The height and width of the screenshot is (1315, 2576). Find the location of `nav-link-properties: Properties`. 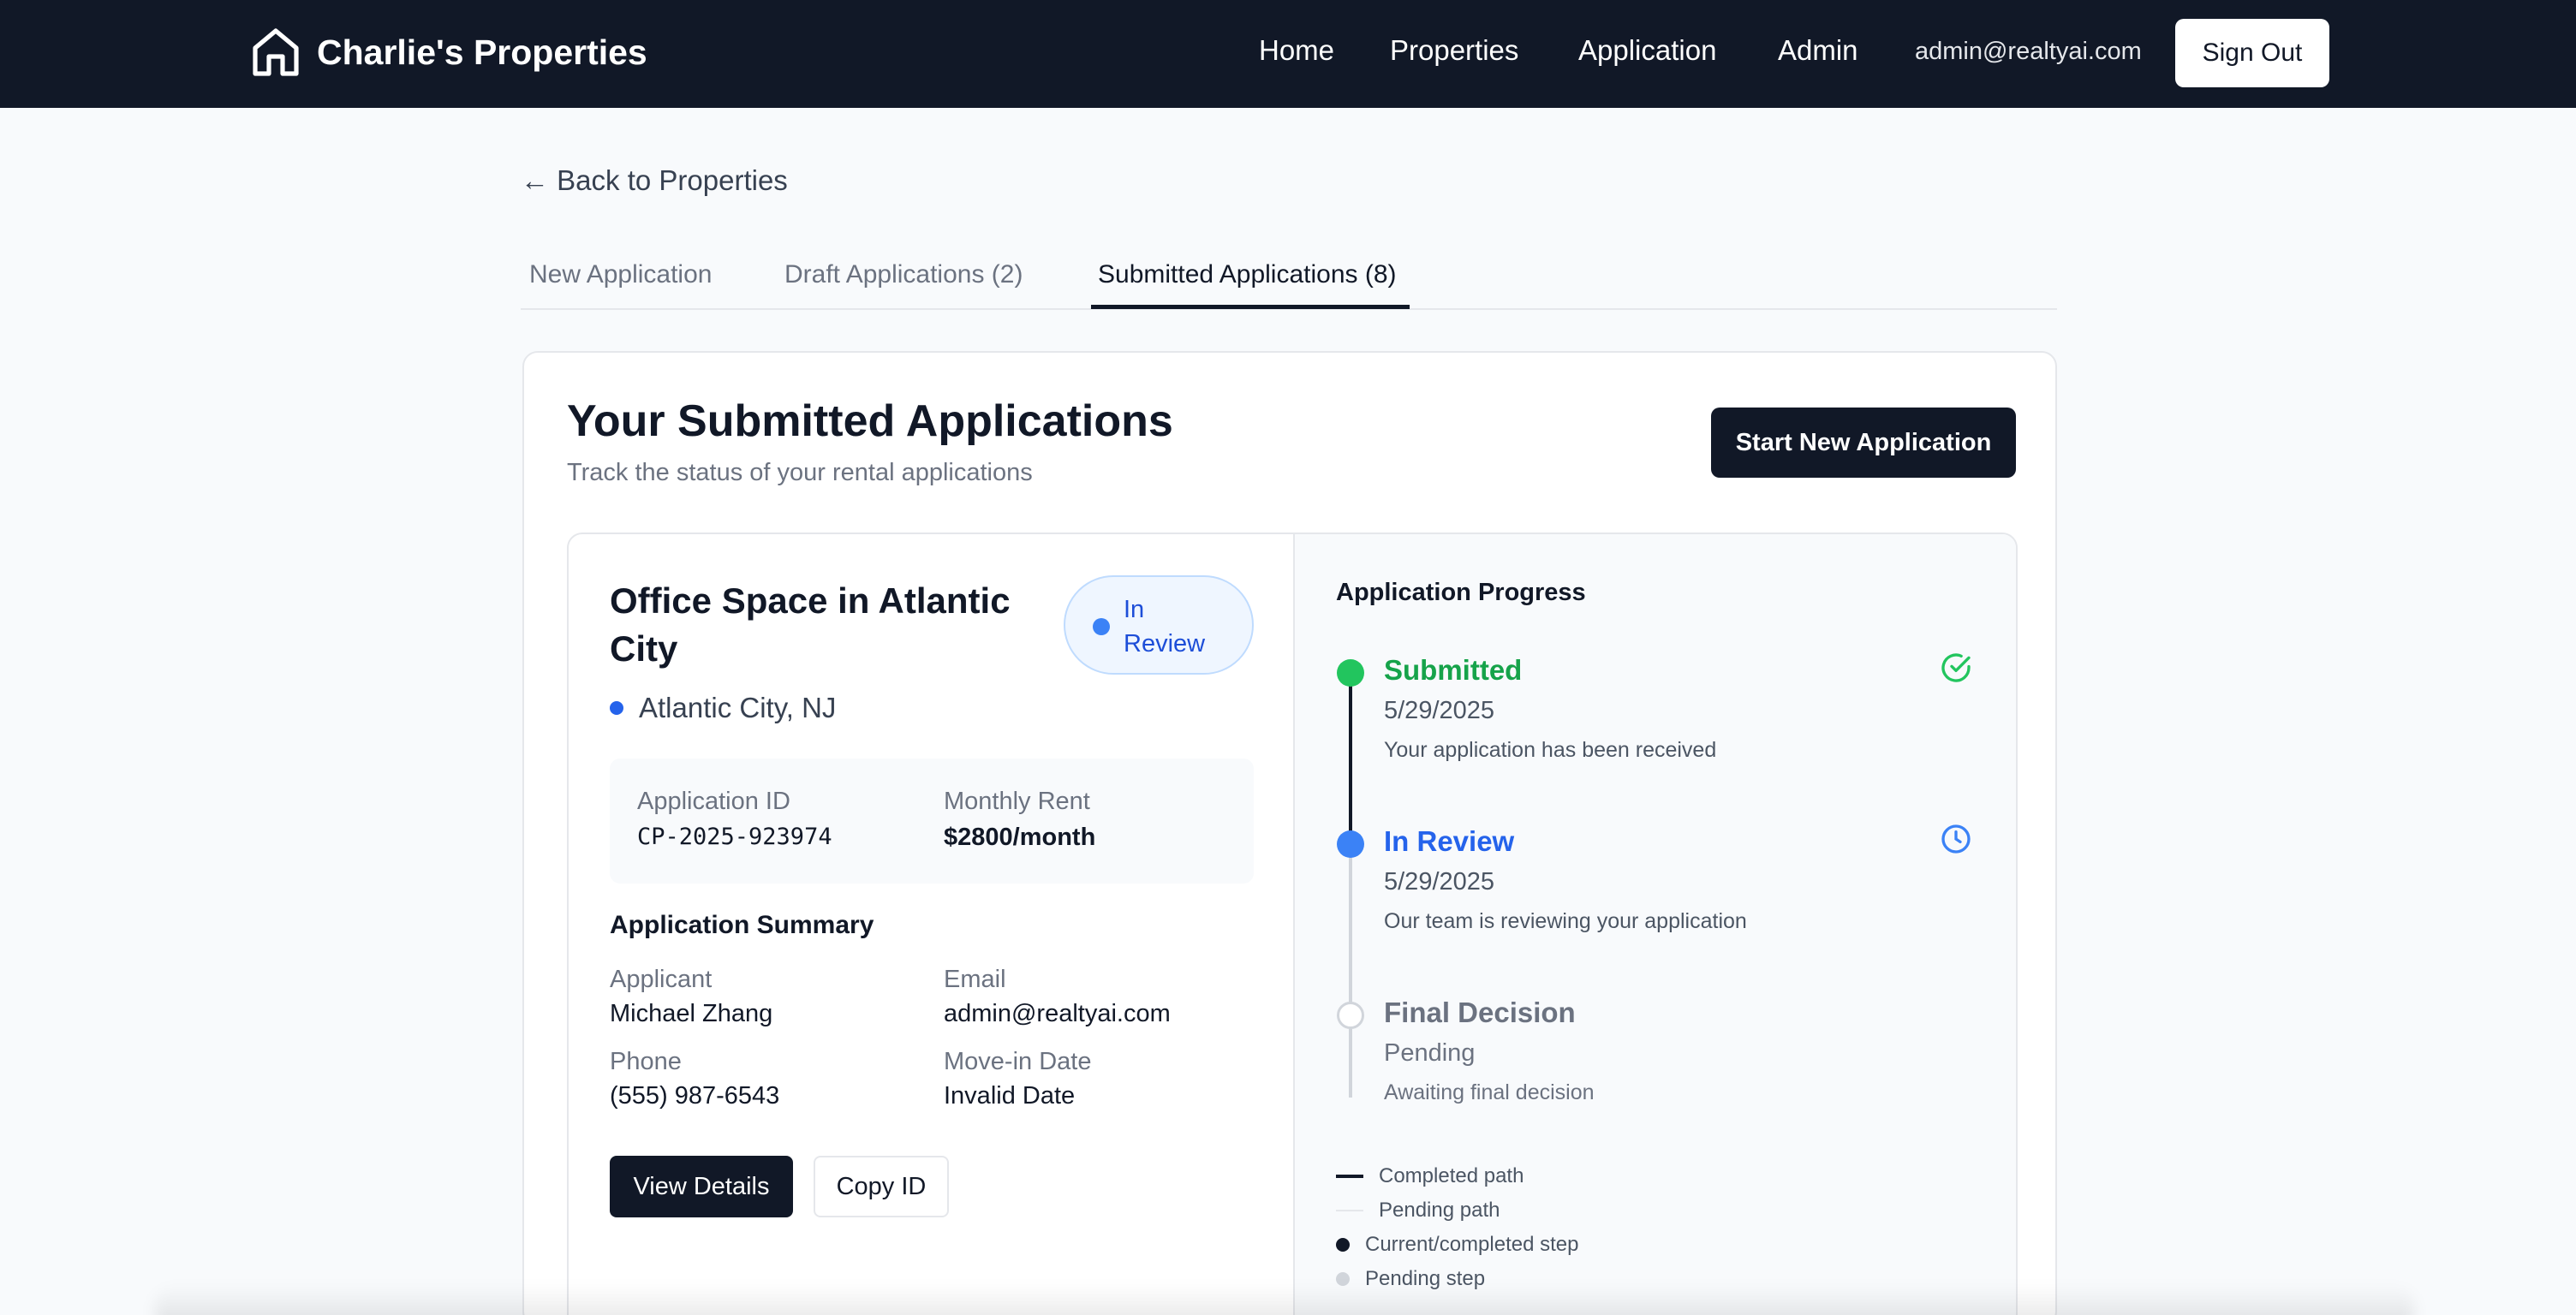

nav-link-properties: Properties is located at coordinates (1454, 50).